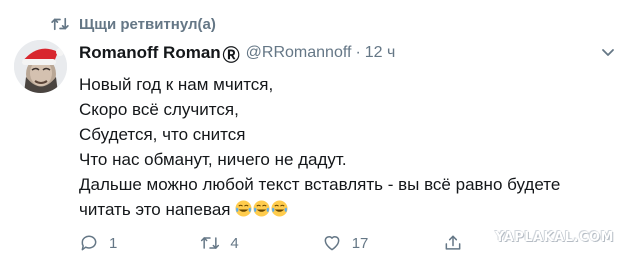 This screenshot has height=267, width=640. Describe the element at coordinates (554, 237) in the screenshot. I see `watermark: YAPLAKAL.COM` at that location.